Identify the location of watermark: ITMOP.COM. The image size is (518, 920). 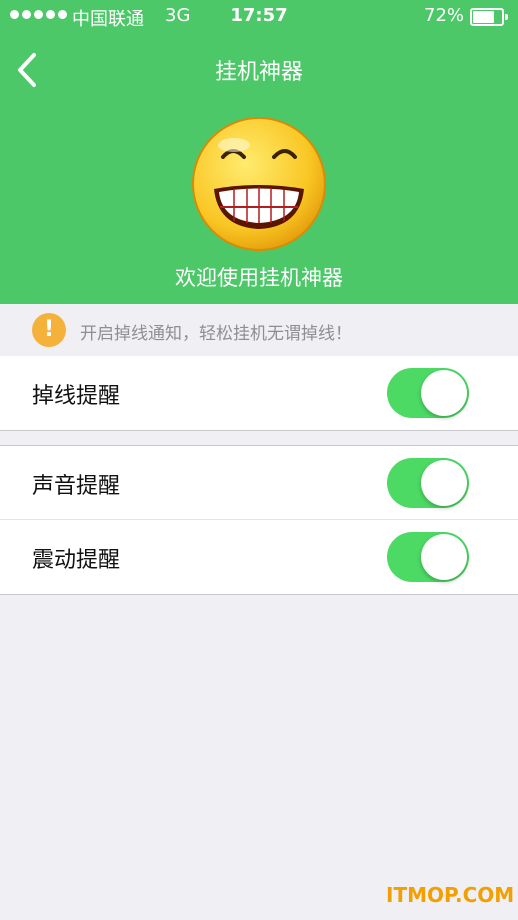
(450, 895).